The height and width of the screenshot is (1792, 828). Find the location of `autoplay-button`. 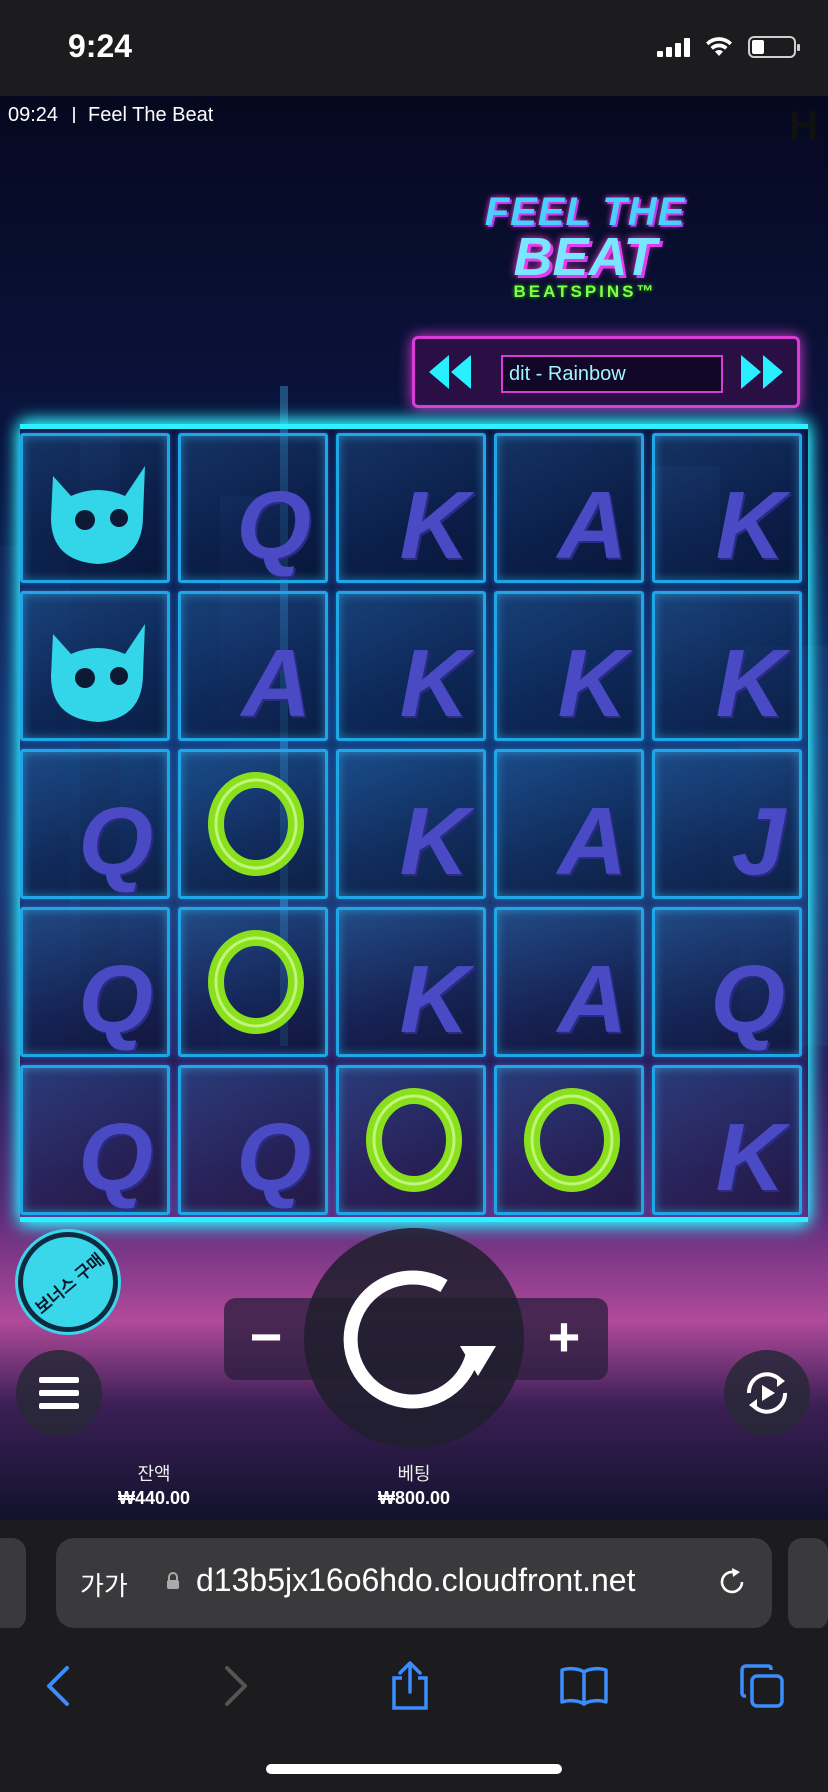

autoplay-button is located at coordinates (767, 1393).